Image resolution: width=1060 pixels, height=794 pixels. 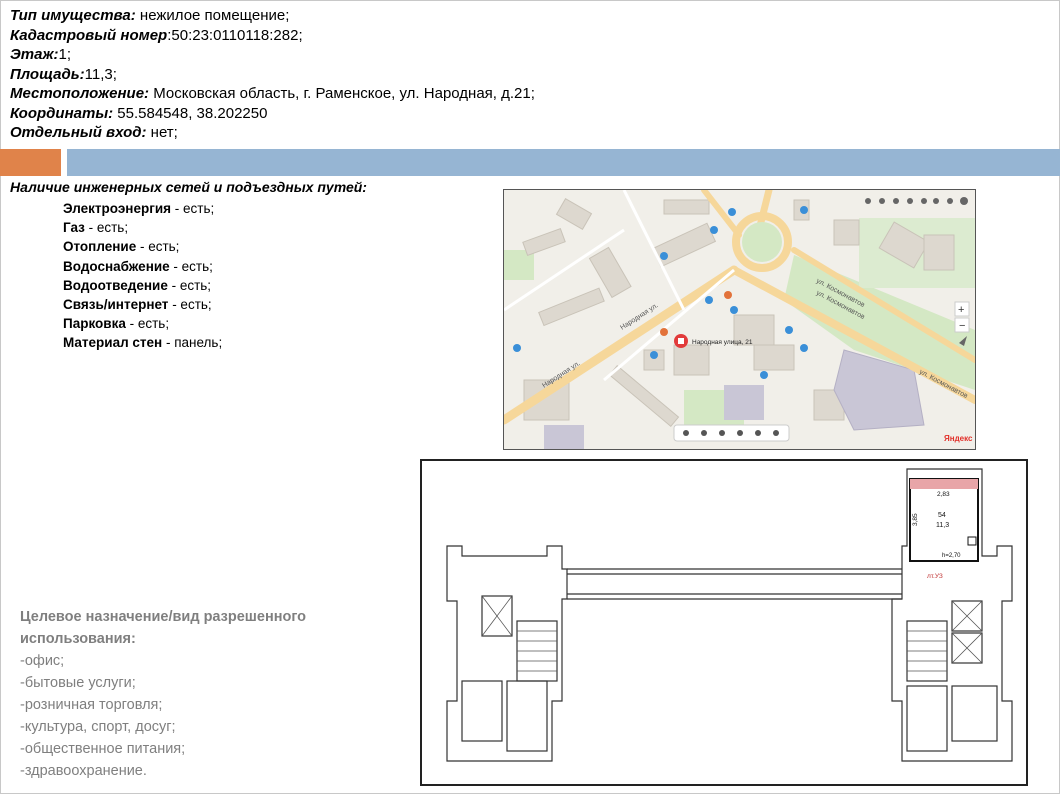 What do you see at coordinates (115, 285) in the screenshot?
I see `utility-label: Водоотведение` at bounding box center [115, 285].